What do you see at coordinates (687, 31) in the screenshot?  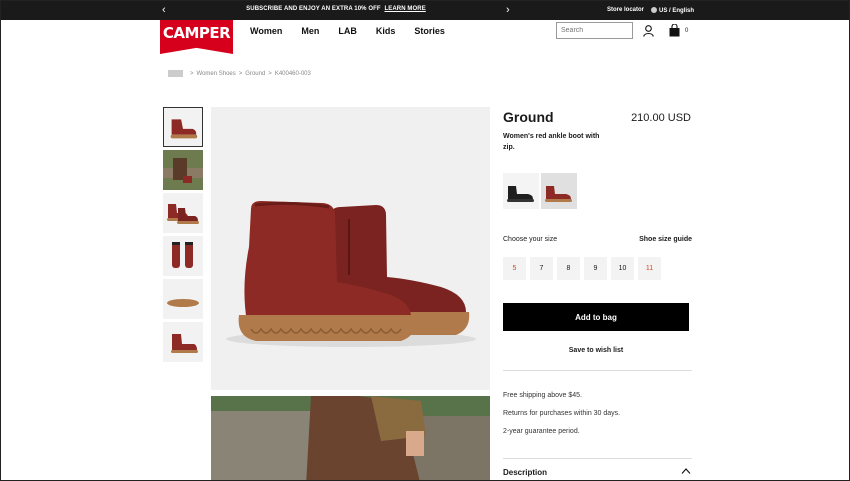 I see `bag-count: 0` at bounding box center [687, 31].